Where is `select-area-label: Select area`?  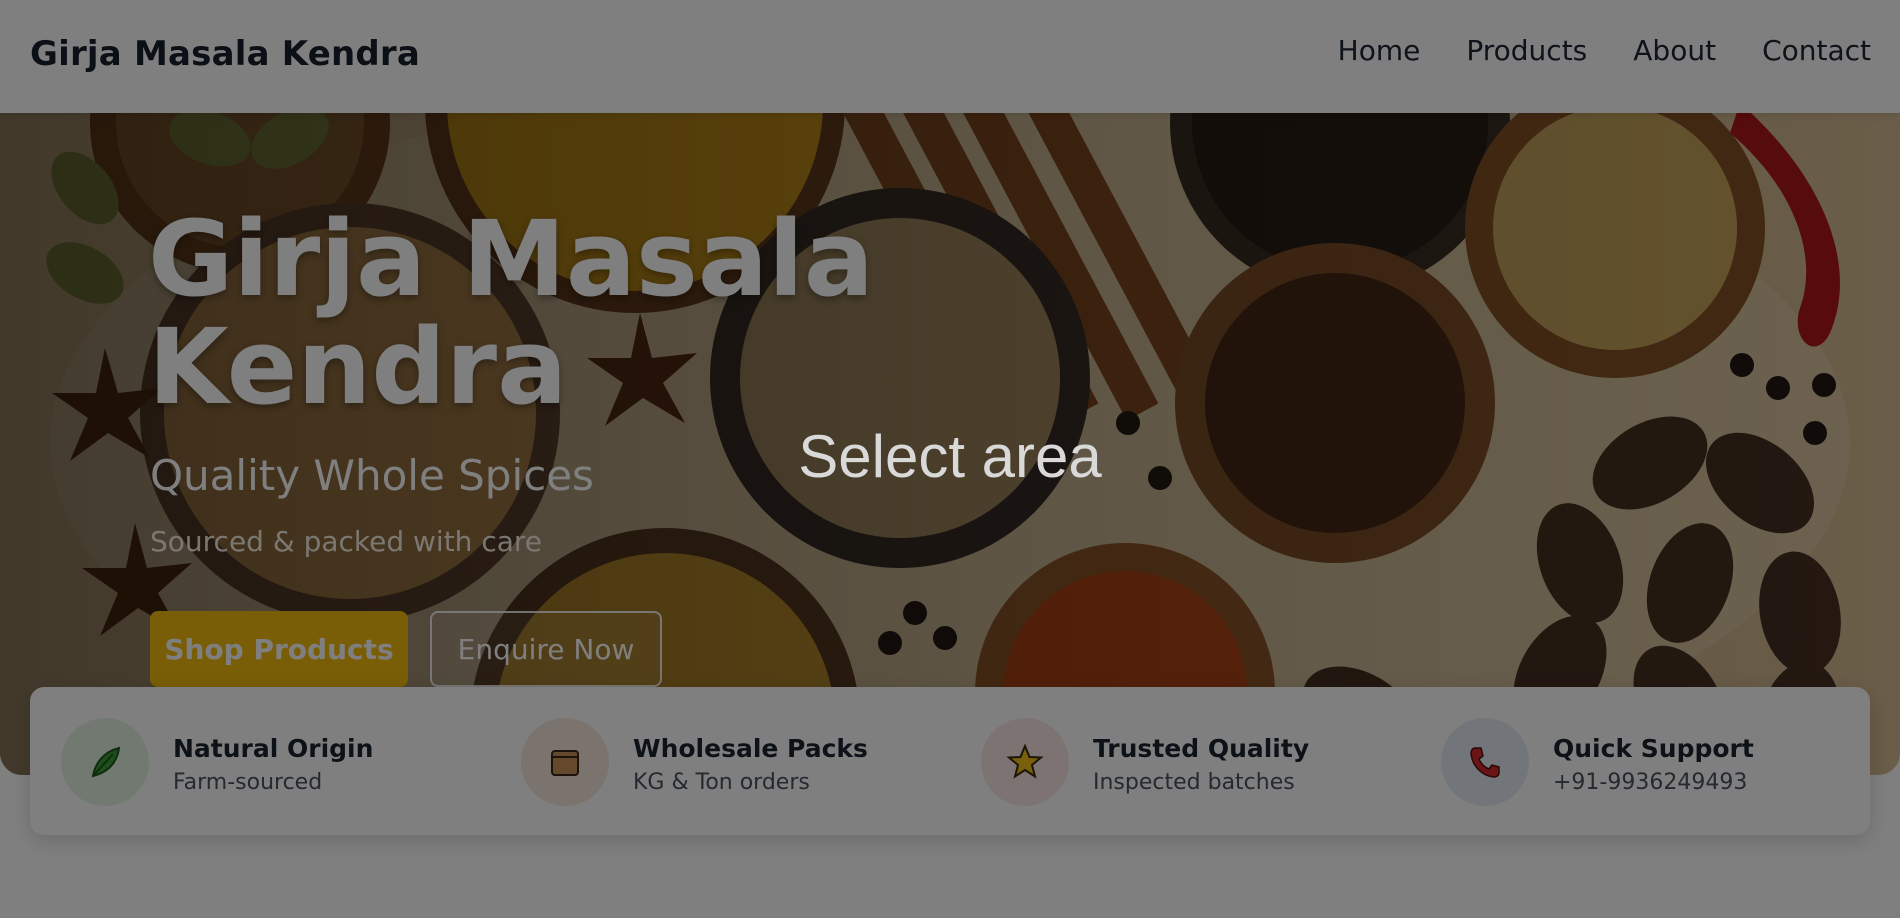 select-area-label: Select area is located at coordinates (950, 456).